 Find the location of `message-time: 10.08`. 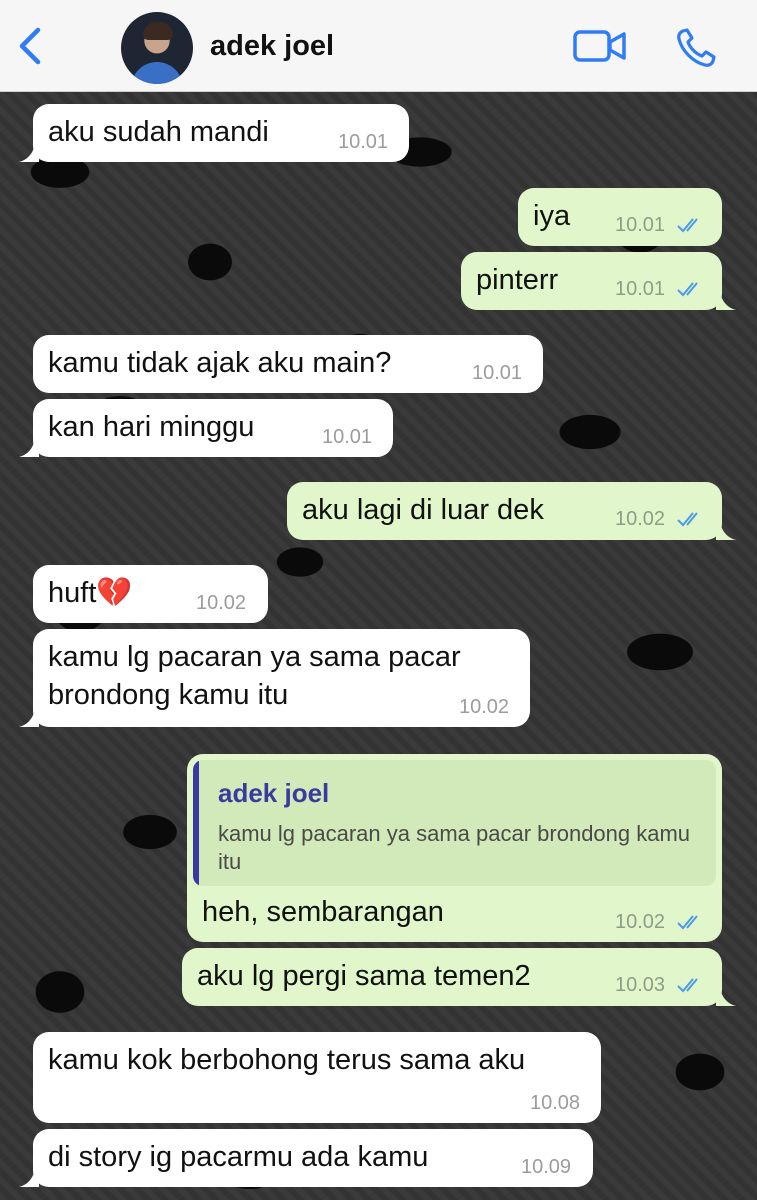

message-time: 10.08 is located at coordinates (555, 1103).